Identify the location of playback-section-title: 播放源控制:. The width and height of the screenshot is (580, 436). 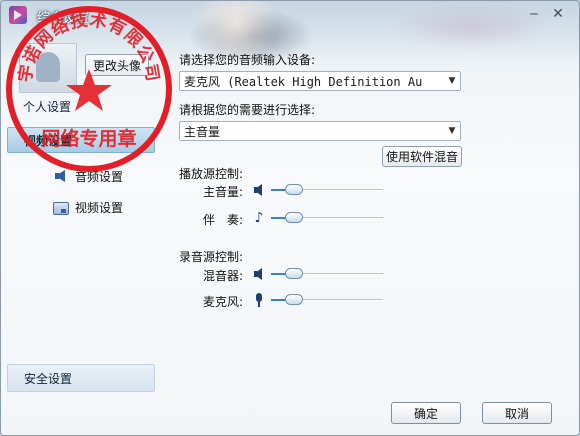
(211, 174).